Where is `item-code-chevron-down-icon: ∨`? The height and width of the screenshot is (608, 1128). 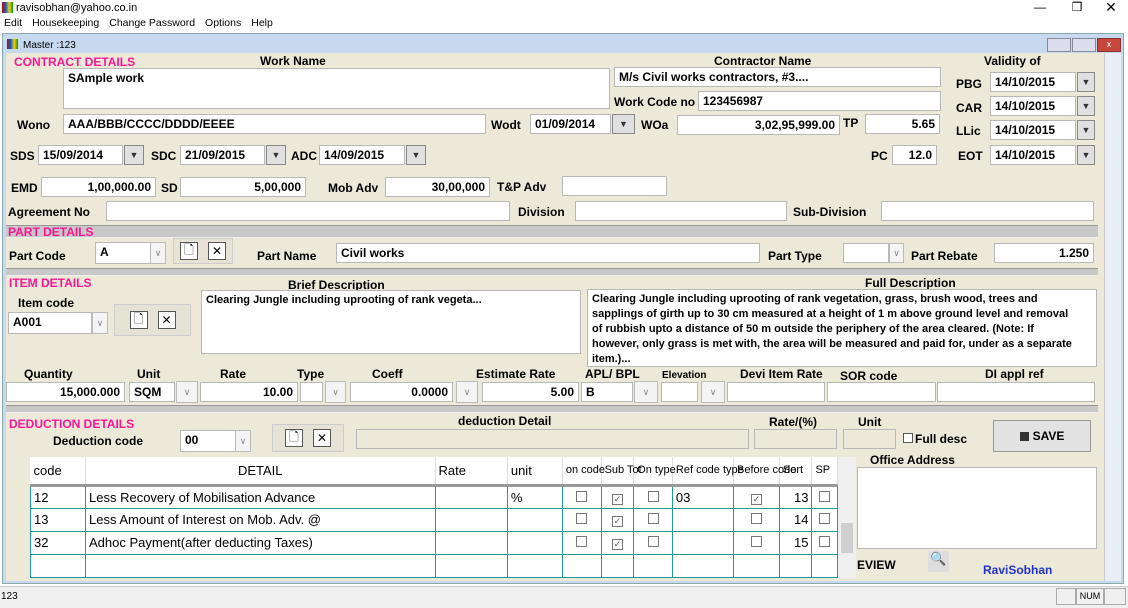 item-code-chevron-down-icon: ∨ is located at coordinates (100, 323).